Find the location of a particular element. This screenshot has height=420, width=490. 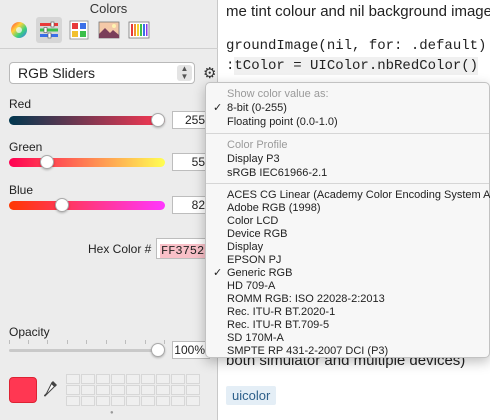

opacity-slider-knob is located at coordinates (158, 350).